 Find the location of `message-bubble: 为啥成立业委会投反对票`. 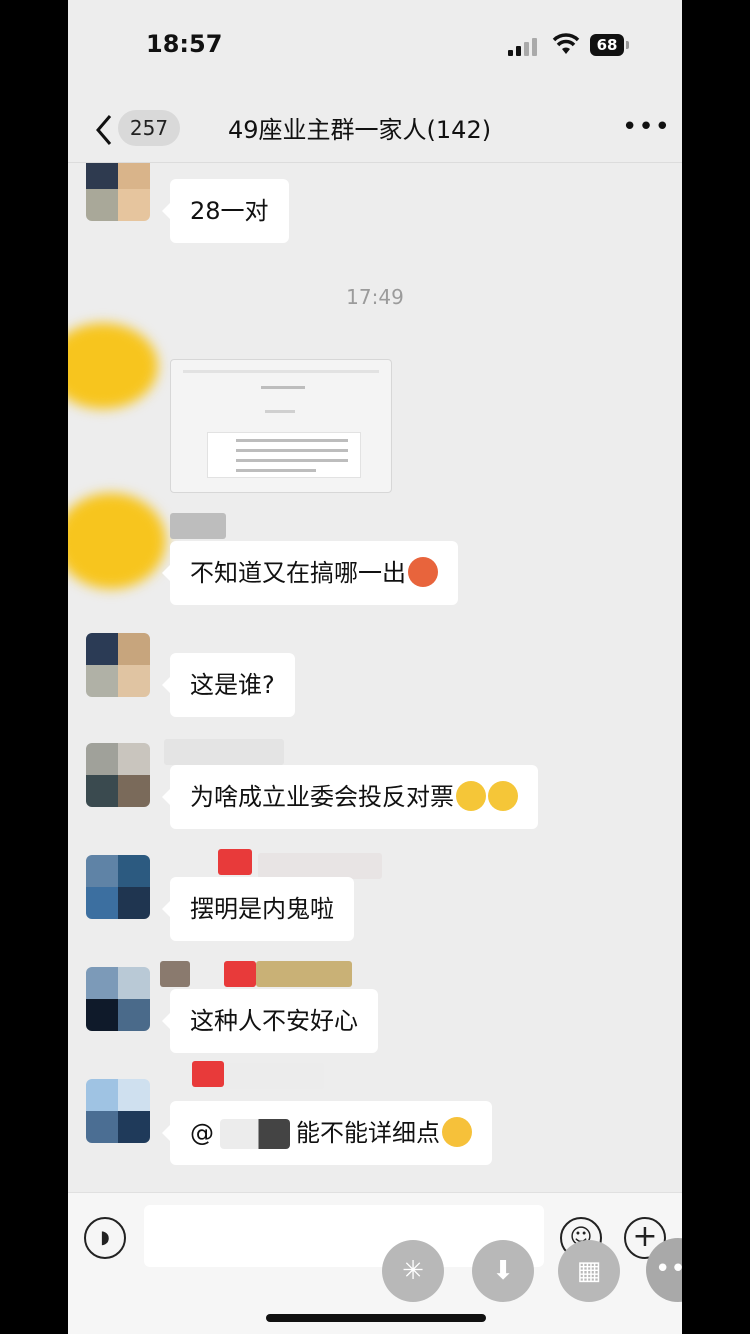

message-bubble: 为啥成立业委会投反对票 is located at coordinates (350, 797).